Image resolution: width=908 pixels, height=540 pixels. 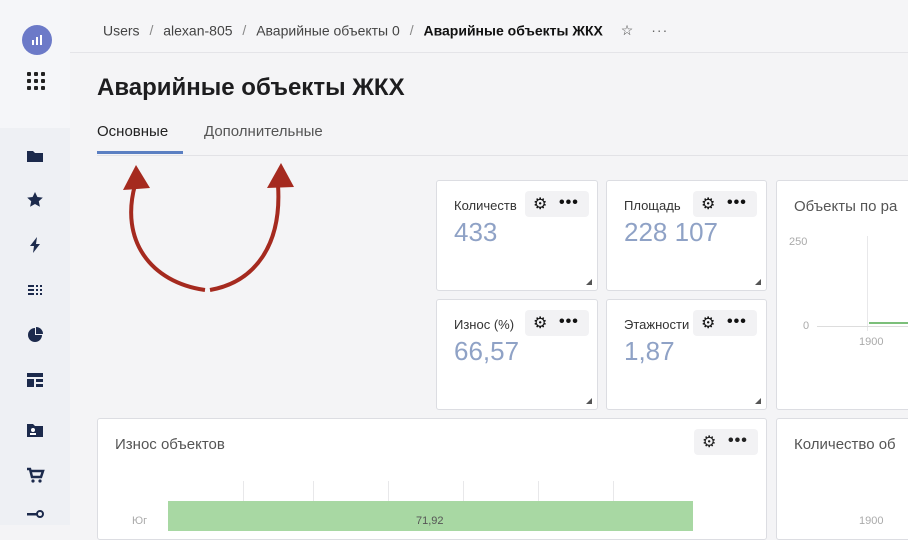 I want to click on chart-title: Износ объектов, so click(x=170, y=444).